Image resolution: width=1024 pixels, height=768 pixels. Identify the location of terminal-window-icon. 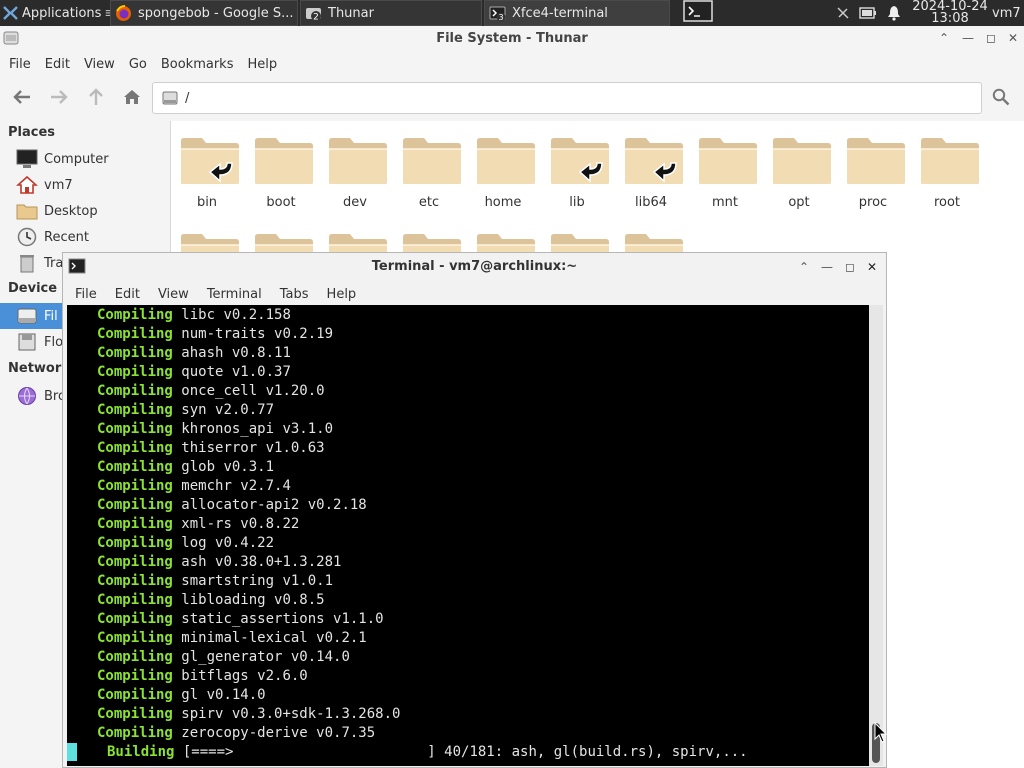
(698, 13).